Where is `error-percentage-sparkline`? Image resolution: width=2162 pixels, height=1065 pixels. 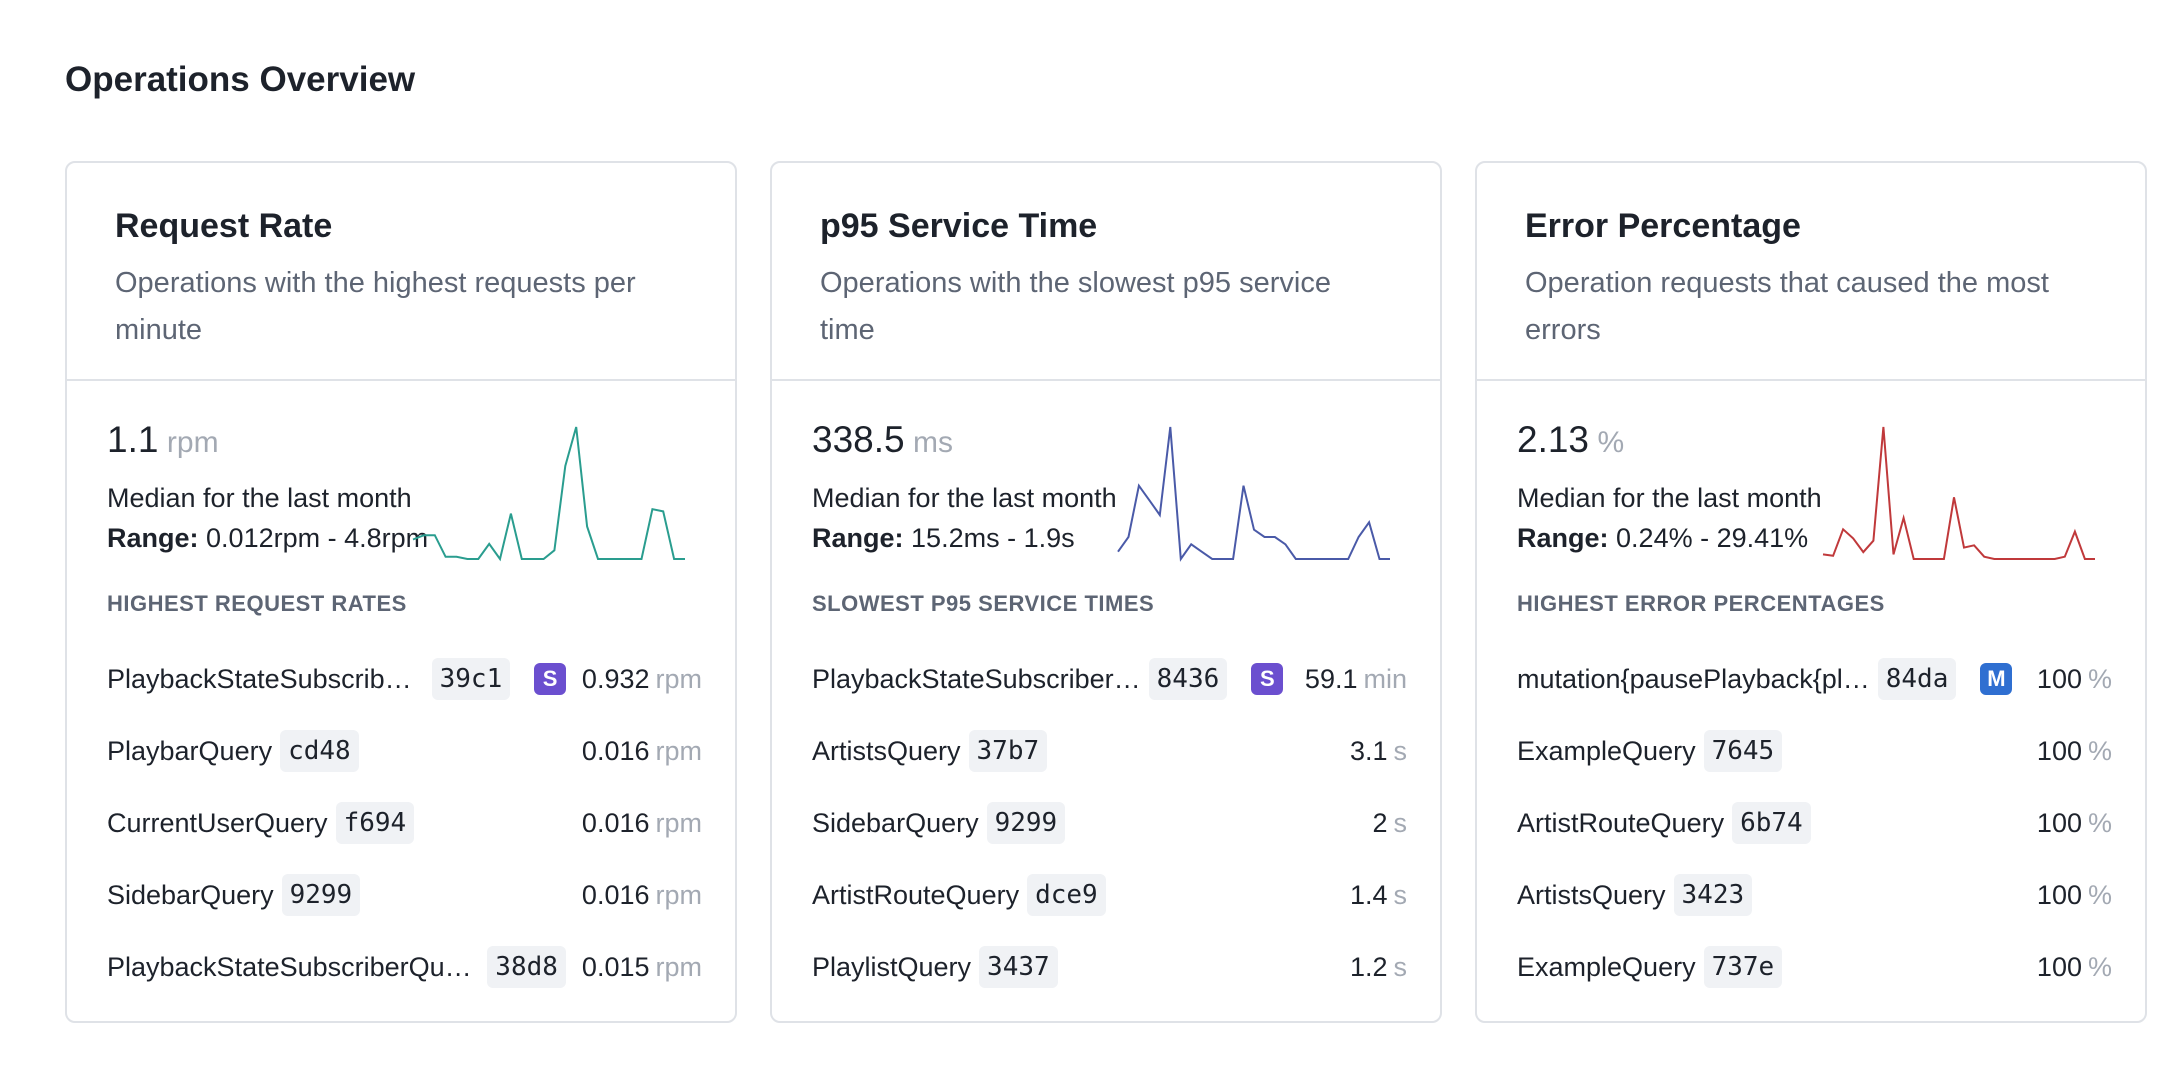
error-percentage-sparkline is located at coordinates (1958, 493).